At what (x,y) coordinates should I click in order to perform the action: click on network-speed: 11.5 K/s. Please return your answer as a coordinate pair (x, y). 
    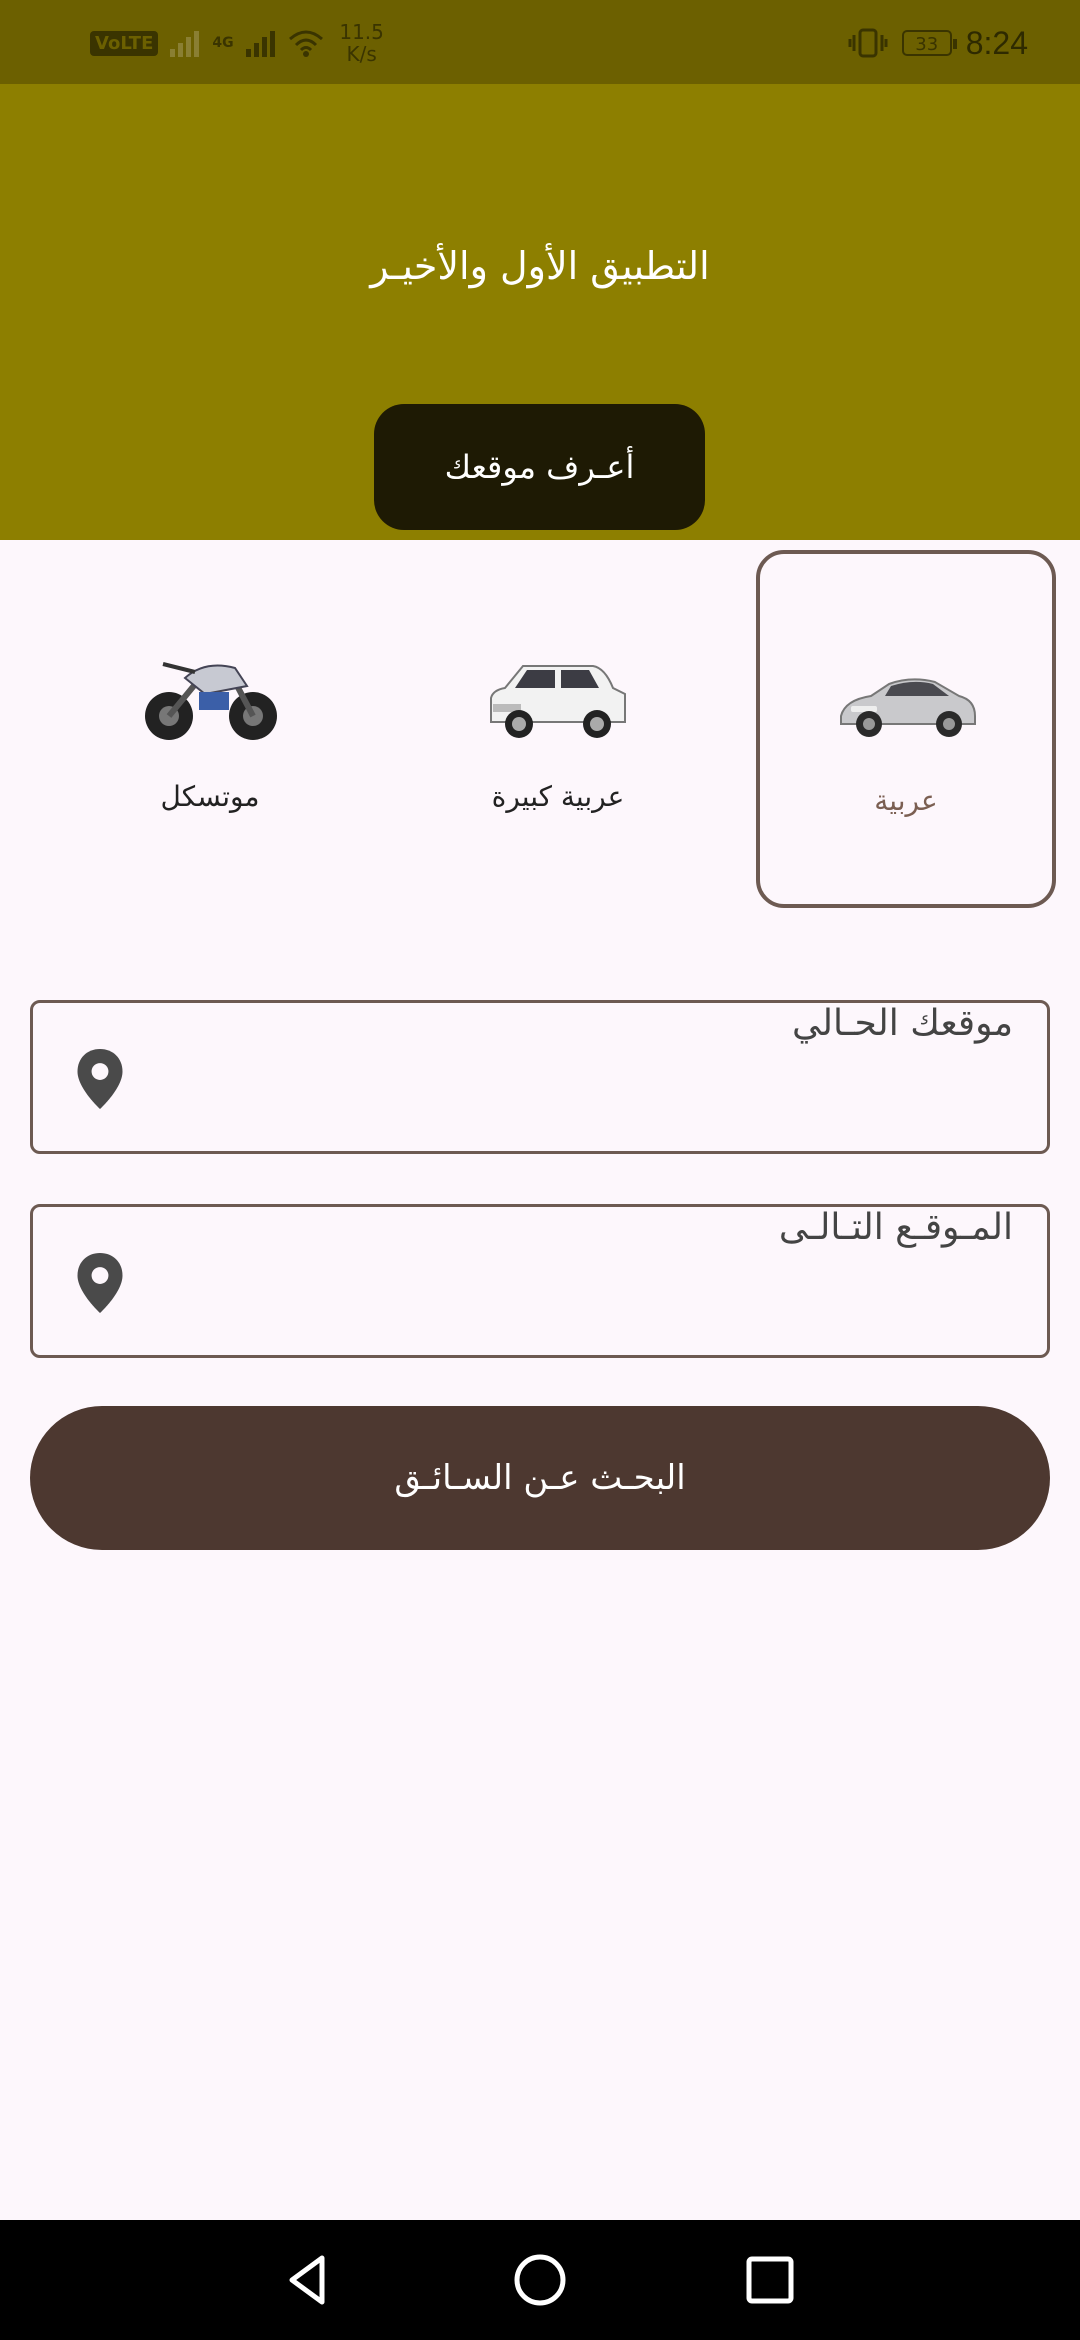
    Looking at the image, I should click on (362, 43).